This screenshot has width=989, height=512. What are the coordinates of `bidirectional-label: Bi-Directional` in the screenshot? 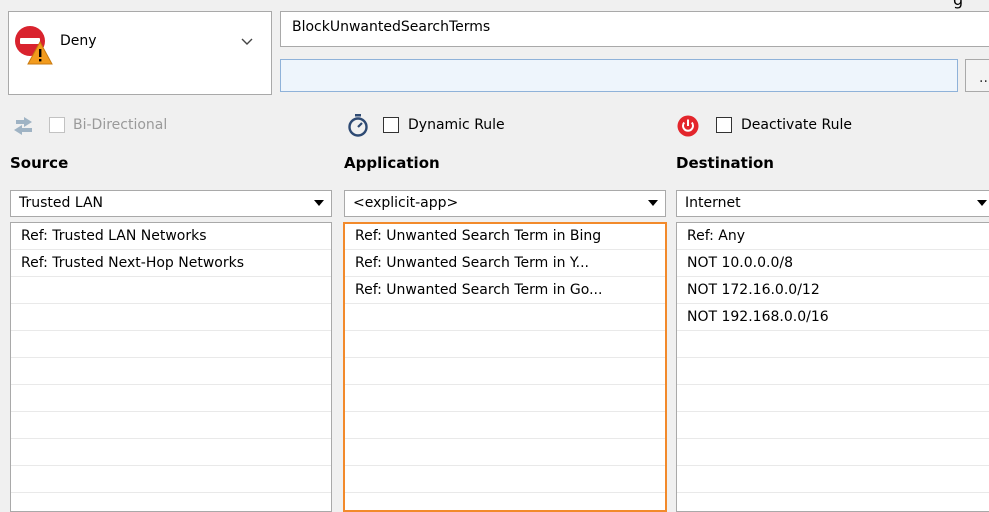 It's located at (120, 125).